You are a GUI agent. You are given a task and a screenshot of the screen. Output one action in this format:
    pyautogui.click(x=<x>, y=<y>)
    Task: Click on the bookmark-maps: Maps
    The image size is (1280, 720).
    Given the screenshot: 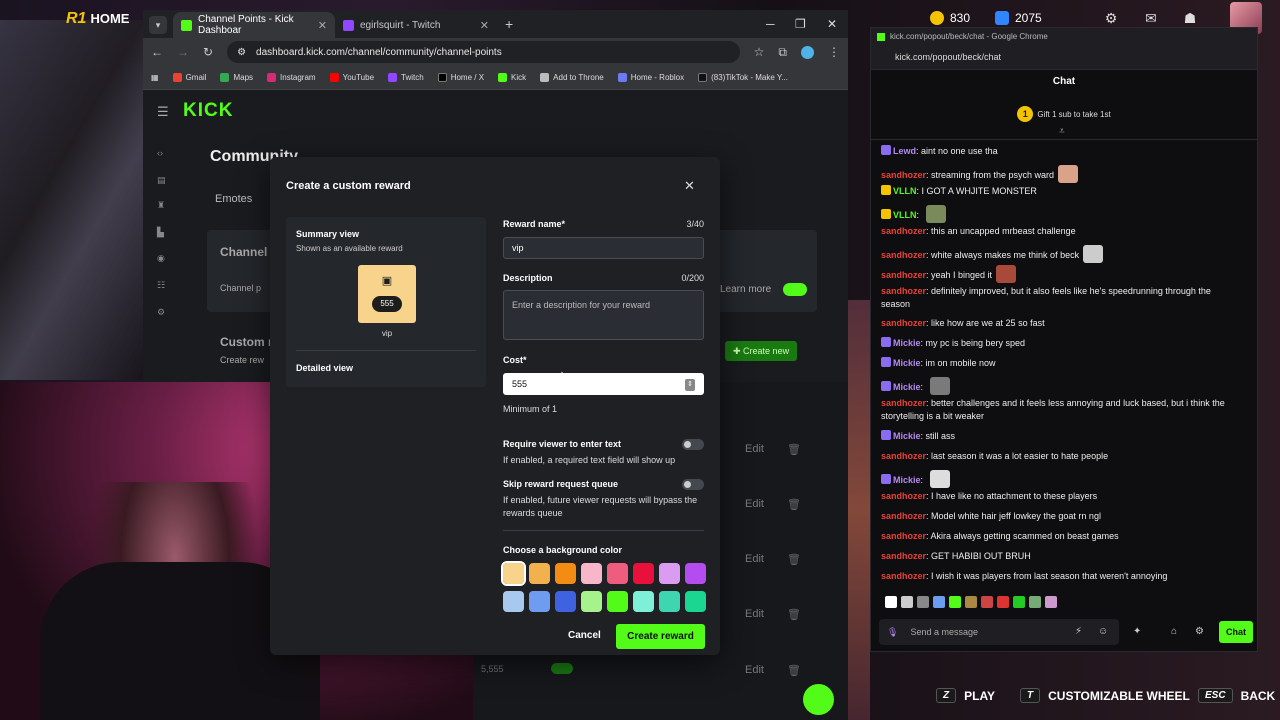 What is the action you would take?
    pyautogui.click(x=236, y=77)
    